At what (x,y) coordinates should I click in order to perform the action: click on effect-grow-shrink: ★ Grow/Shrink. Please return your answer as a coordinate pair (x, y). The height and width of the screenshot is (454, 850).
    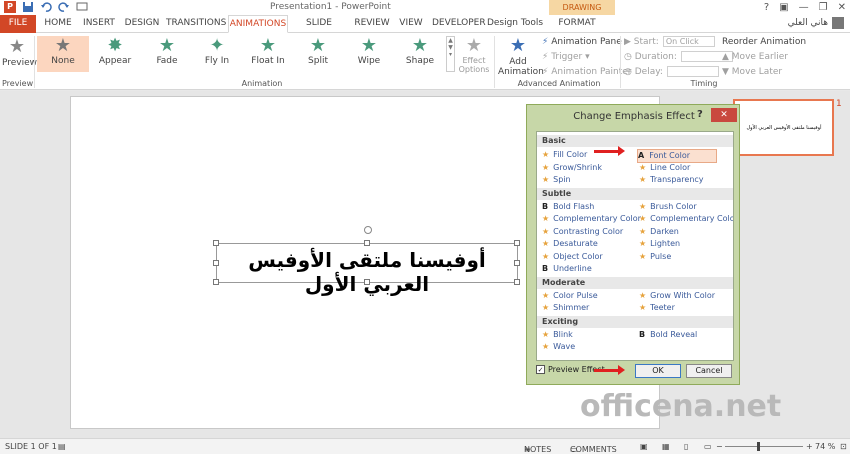
    Looking at the image, I should click on (572, 168).